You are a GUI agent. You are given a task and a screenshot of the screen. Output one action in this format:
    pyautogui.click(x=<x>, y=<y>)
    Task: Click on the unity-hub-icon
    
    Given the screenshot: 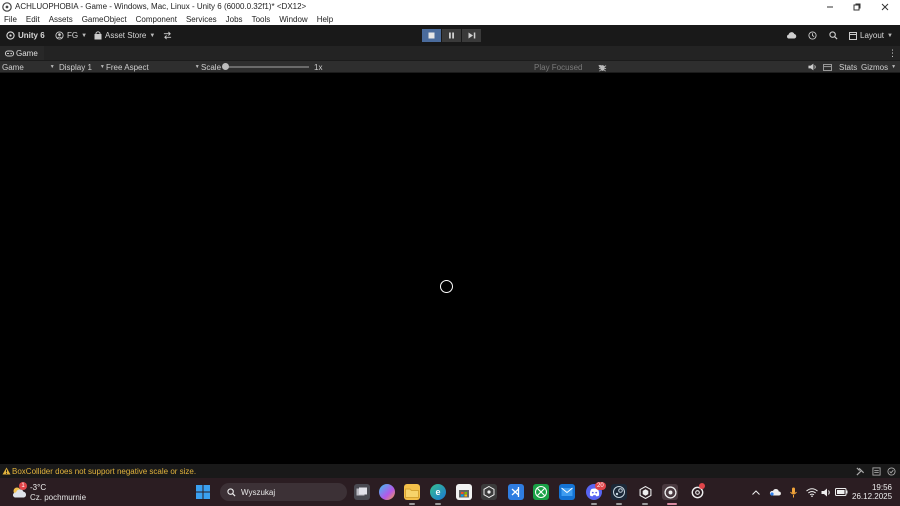 What is the action you would take?
    pyautogui.click(x=489, y=492)
    